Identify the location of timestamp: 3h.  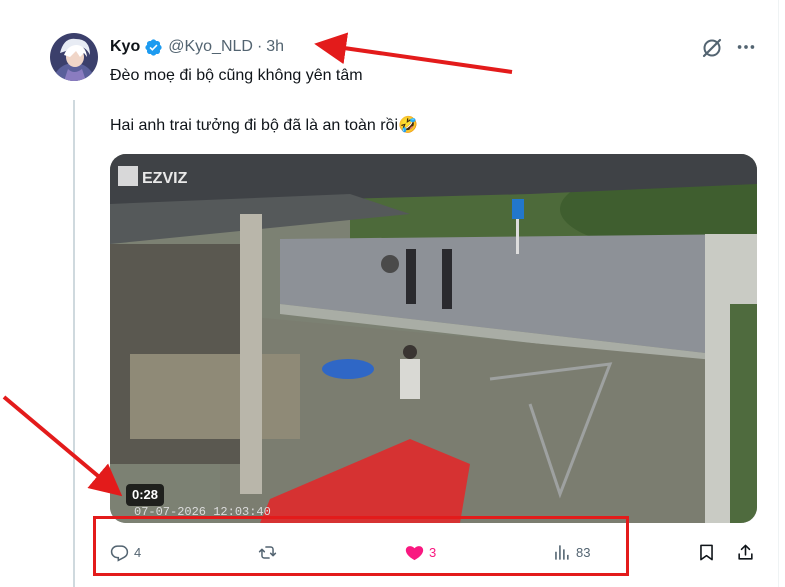
(275, 47).